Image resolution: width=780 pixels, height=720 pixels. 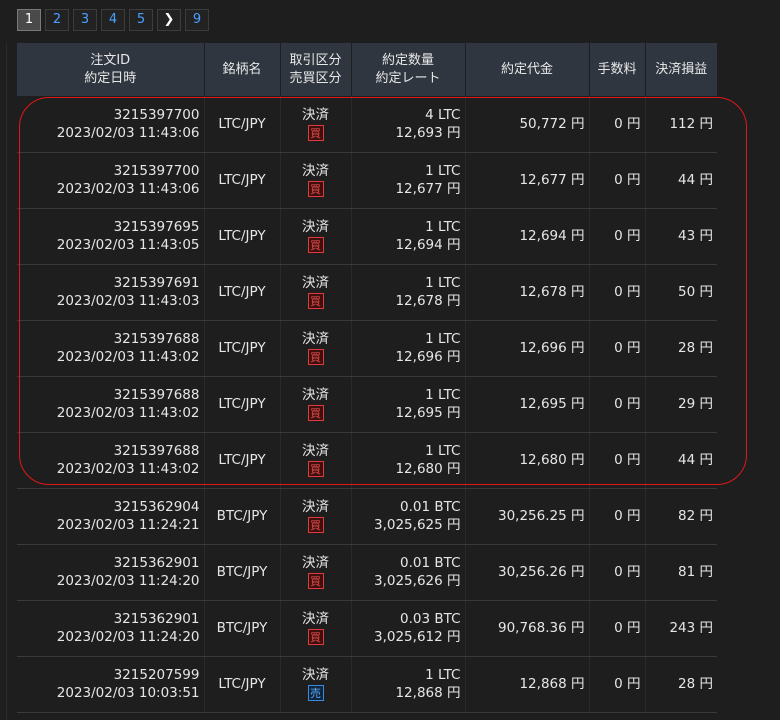 I want to click on order-cell: 3215397700 2023/02/03 11:43:06, so click(x=111, y=124).